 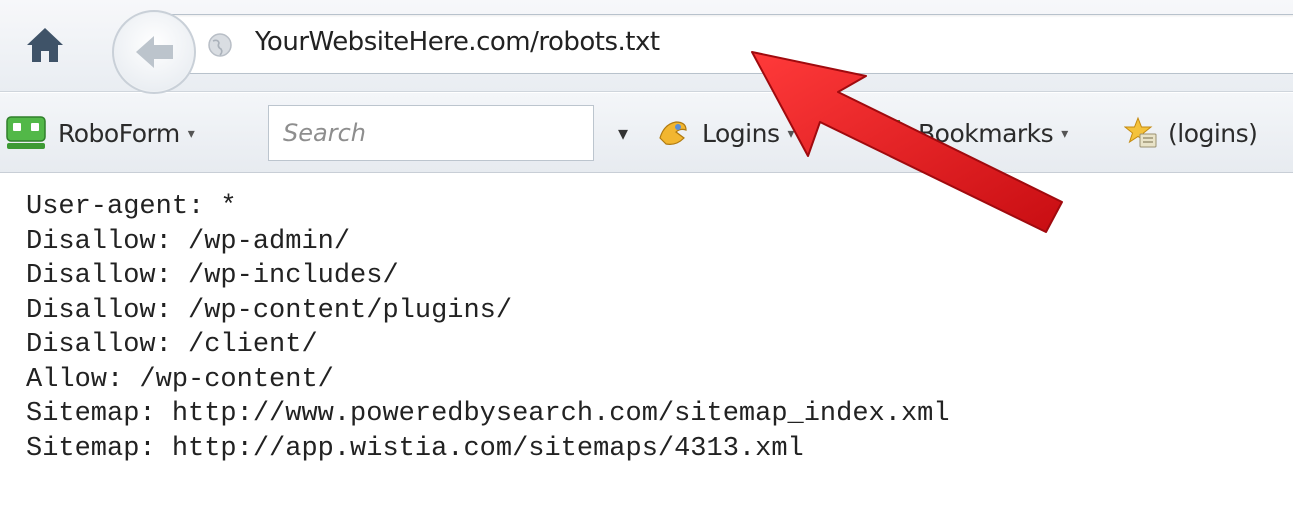 I want to click on back-arrow-icon, so click(x=154, y=52).